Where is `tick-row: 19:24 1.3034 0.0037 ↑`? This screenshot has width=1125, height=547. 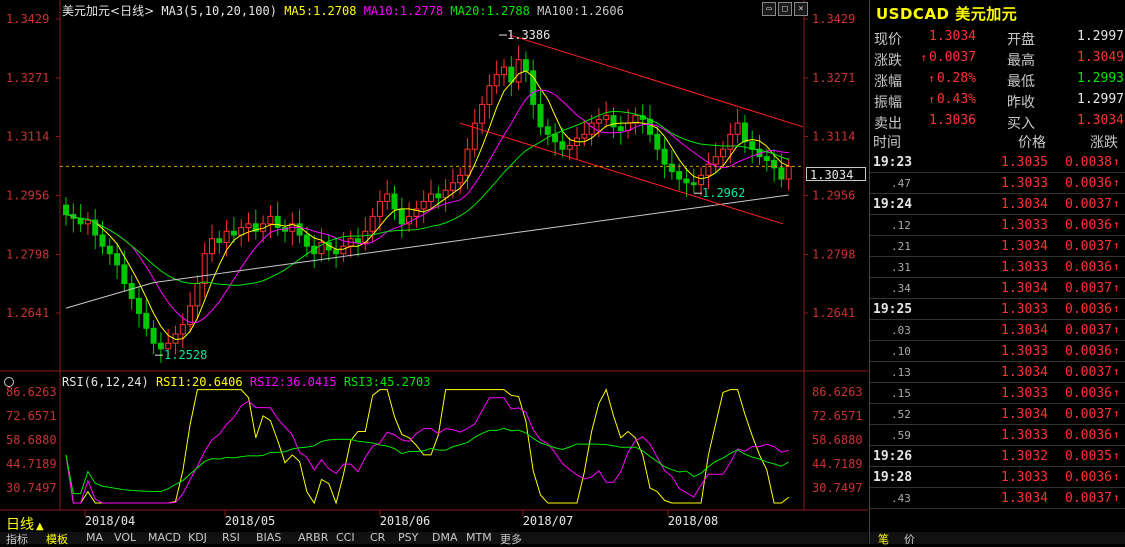 tick-row: 19:24 1.3034 0.0037 ↑ is located at coordinates (997, 204).